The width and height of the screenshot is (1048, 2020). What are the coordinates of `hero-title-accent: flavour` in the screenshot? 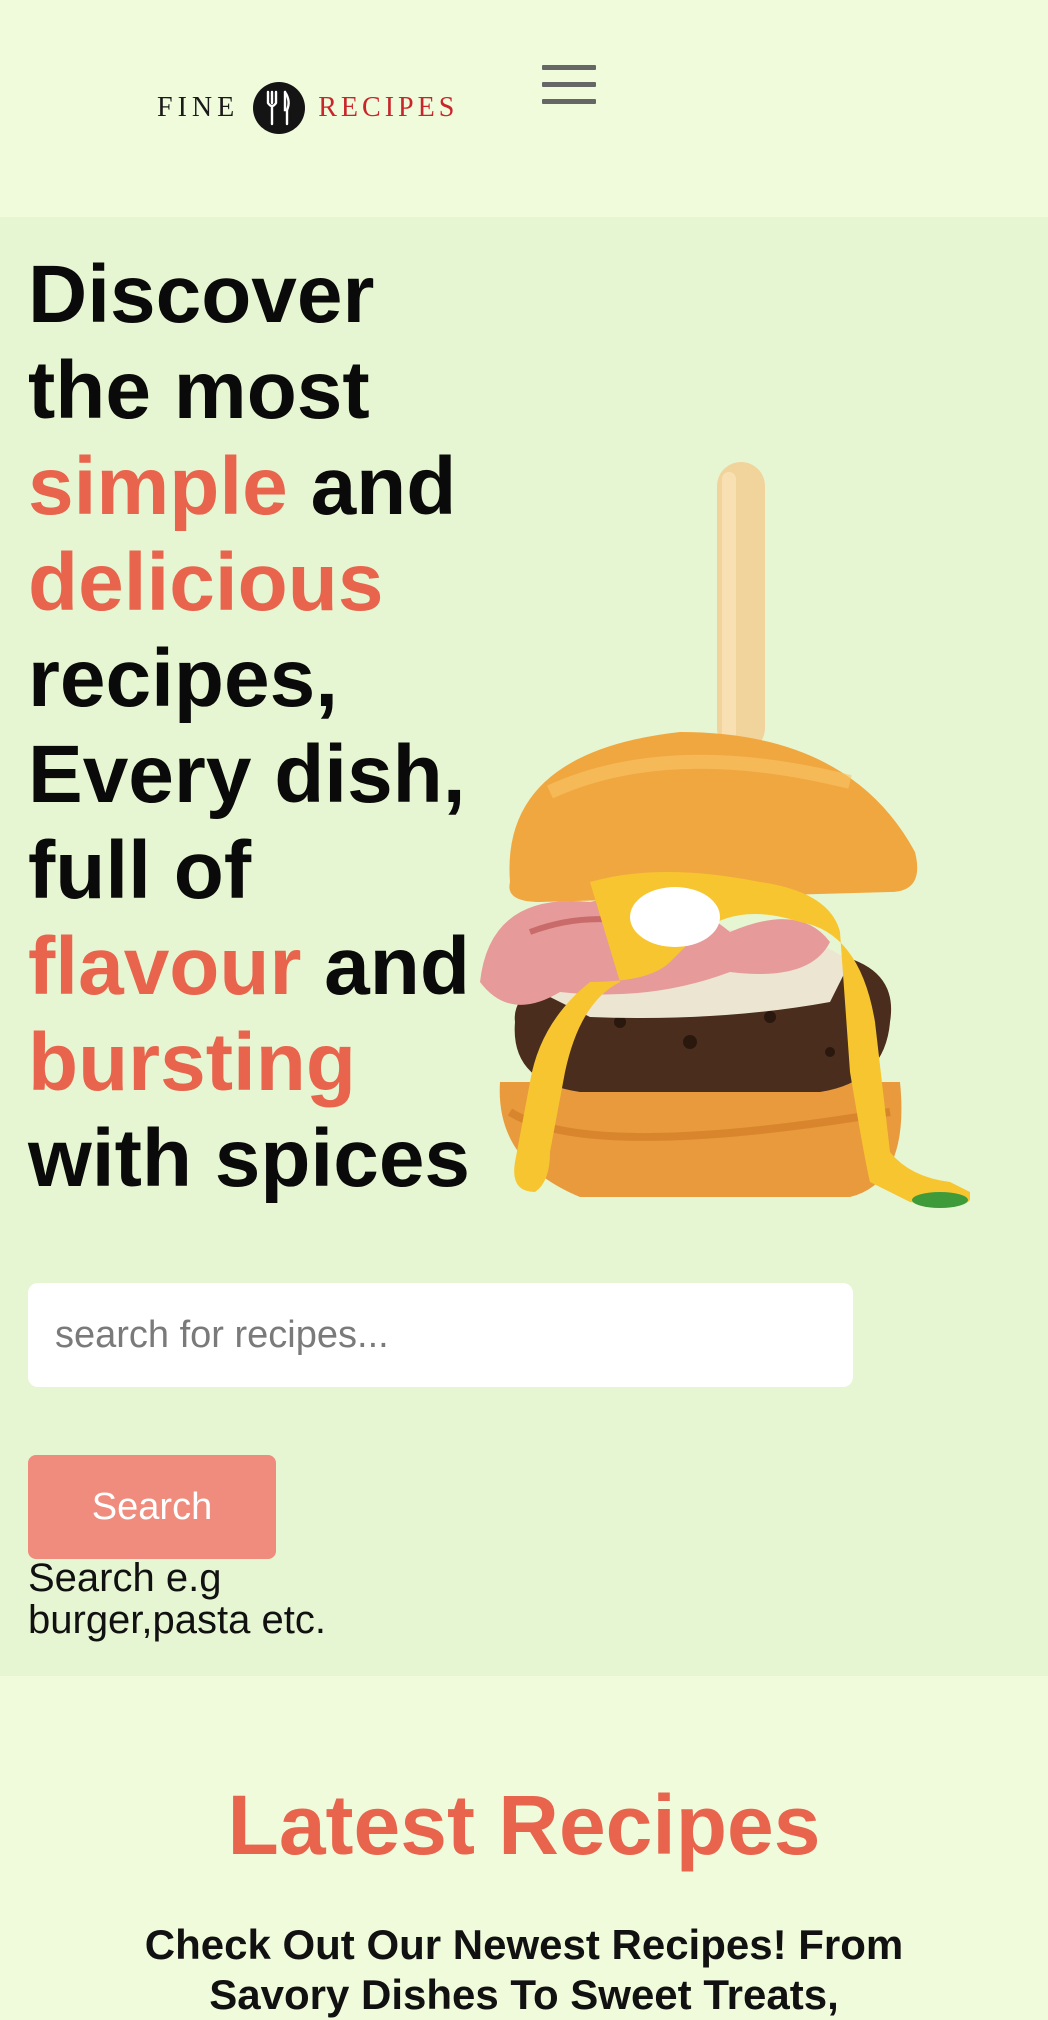 It's located at (165, 966).